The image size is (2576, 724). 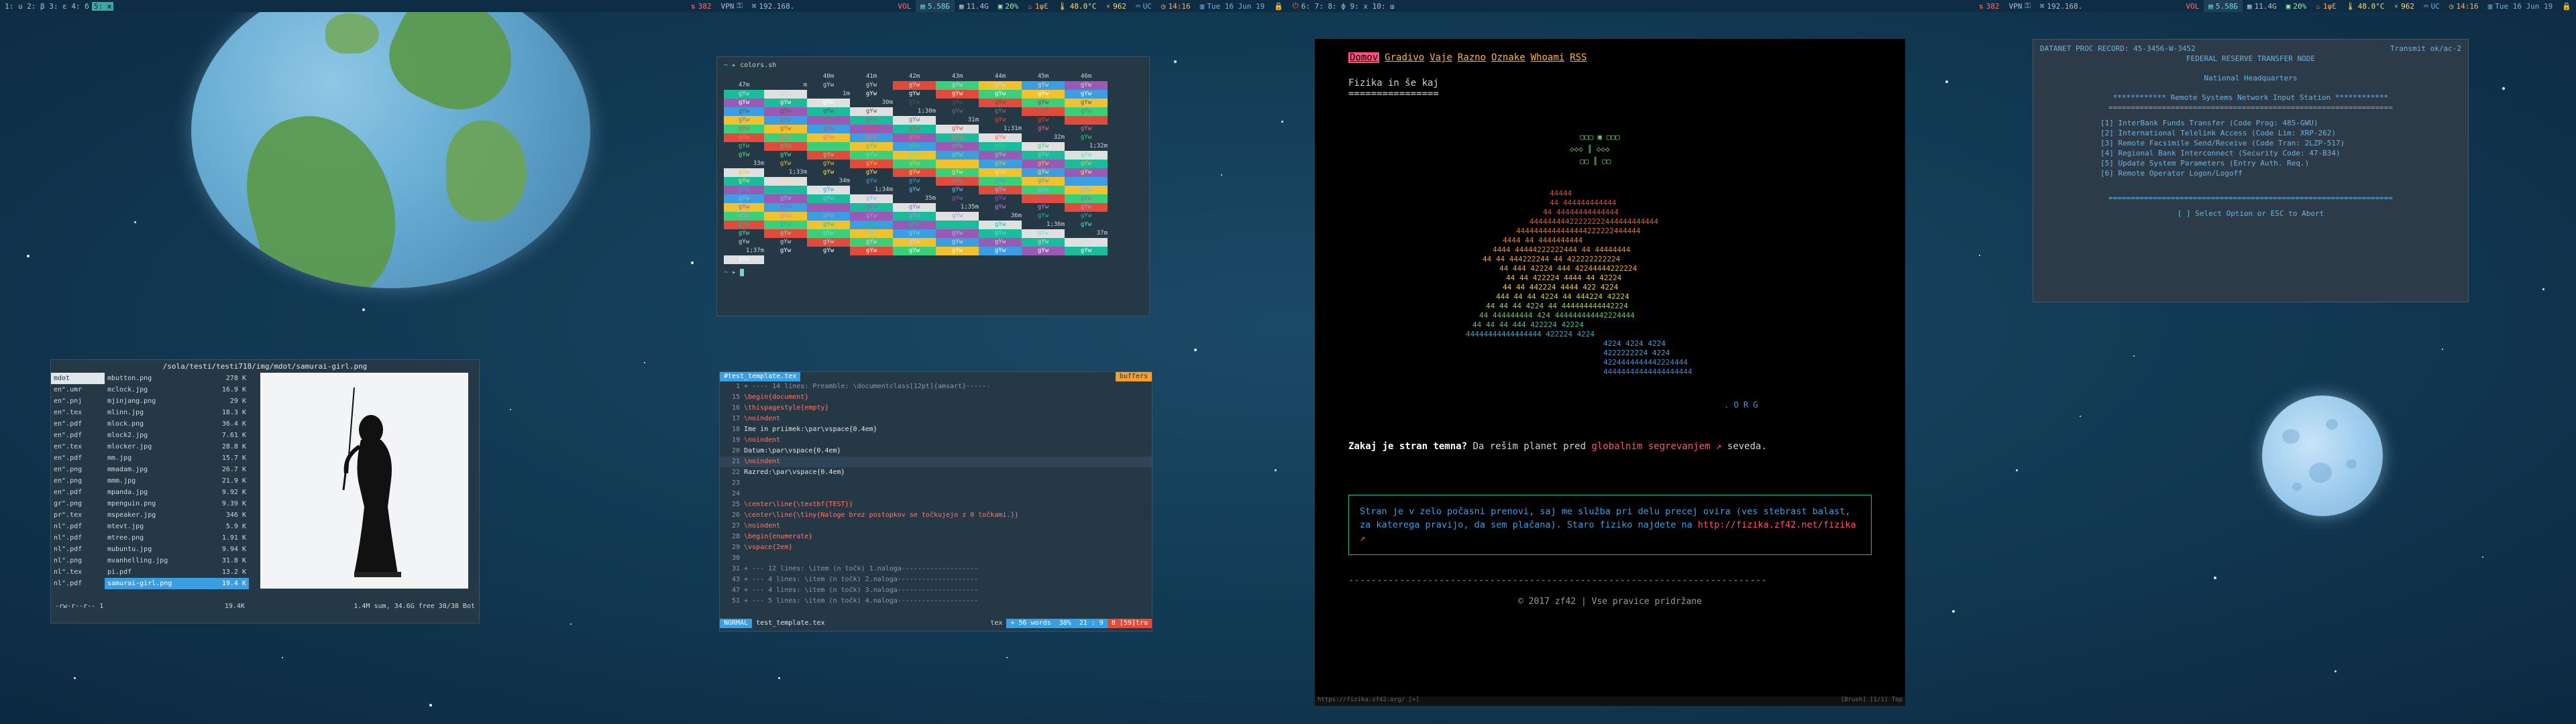 What do you see at coordinates (828, 76) in the screenshot?
I see `color-header: 40m` at bounding box center [828, 76].